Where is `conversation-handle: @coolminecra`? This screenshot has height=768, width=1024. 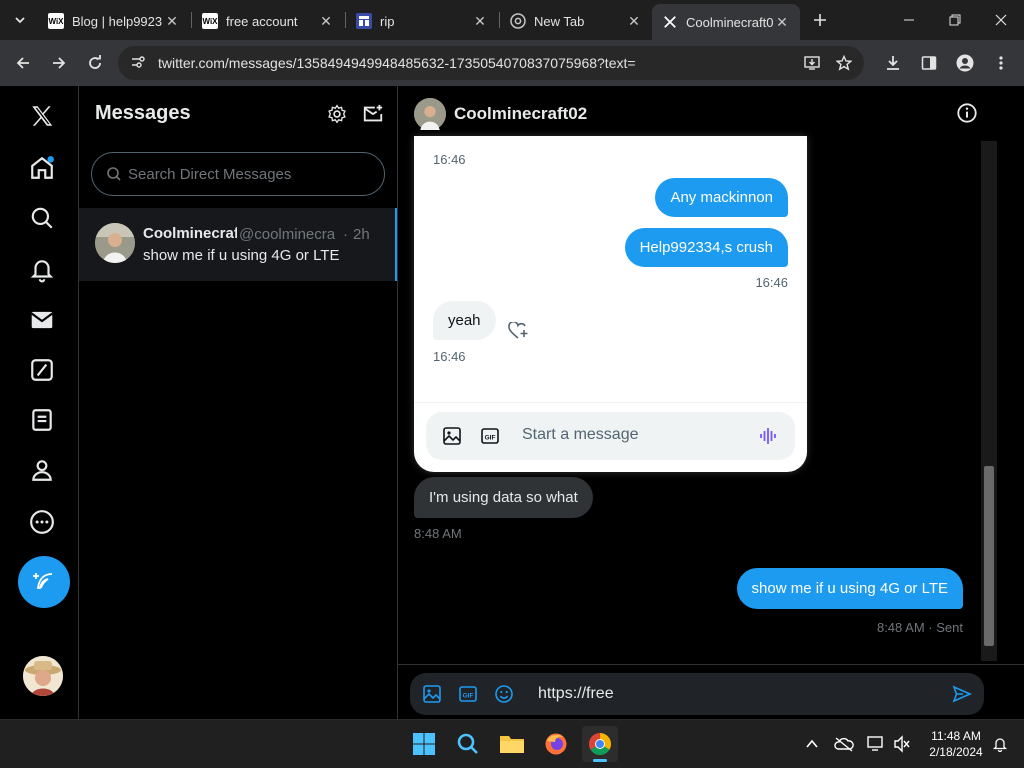 conversation-handle: @coolminecra is located at coordinates (287, 234).